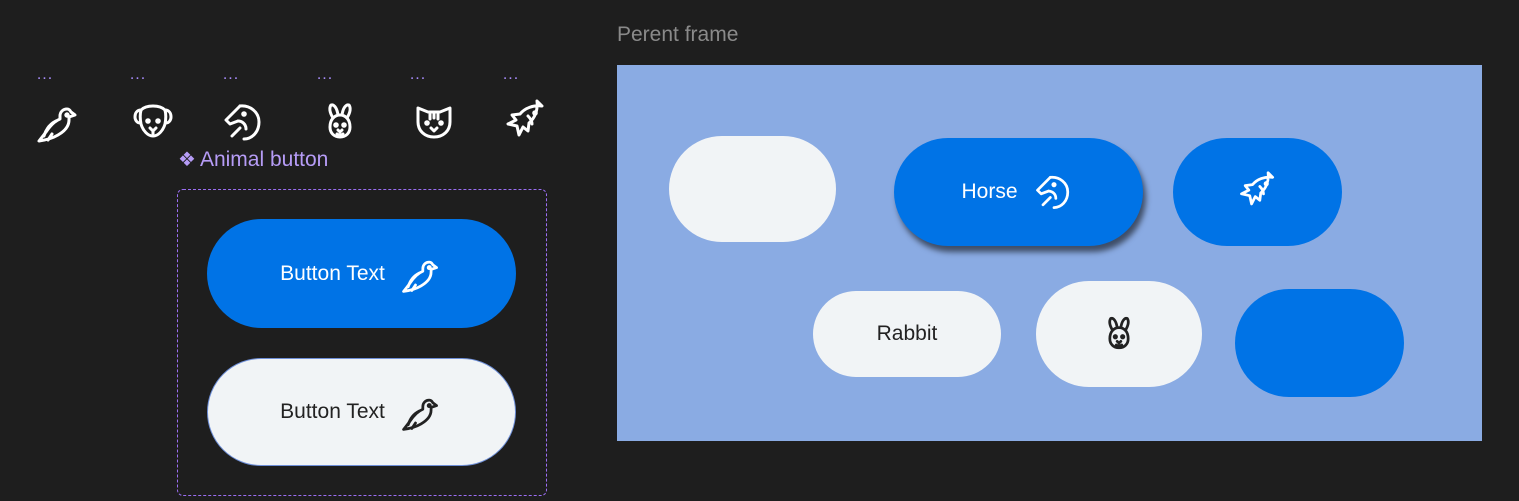 The image size is (1519, 501). Describe the element at coordinates (989, 191) in the screenshot. I see `button-label: Horse` at that location.